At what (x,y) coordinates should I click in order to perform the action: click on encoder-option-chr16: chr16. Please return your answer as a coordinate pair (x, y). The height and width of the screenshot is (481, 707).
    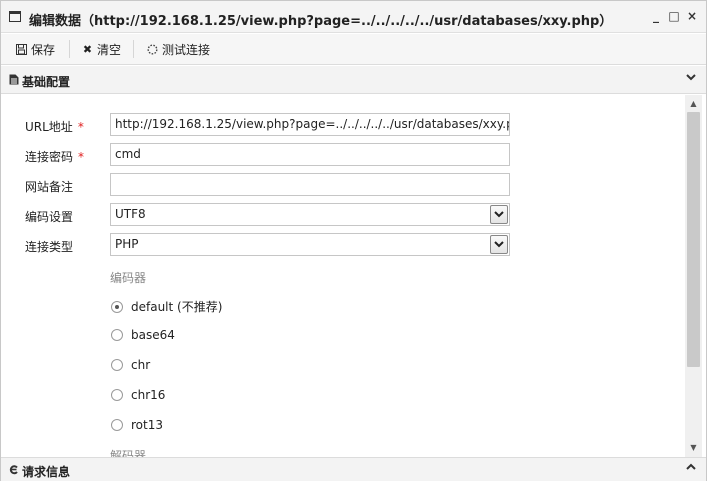
    Looking at the image, I should click on (138, 395).